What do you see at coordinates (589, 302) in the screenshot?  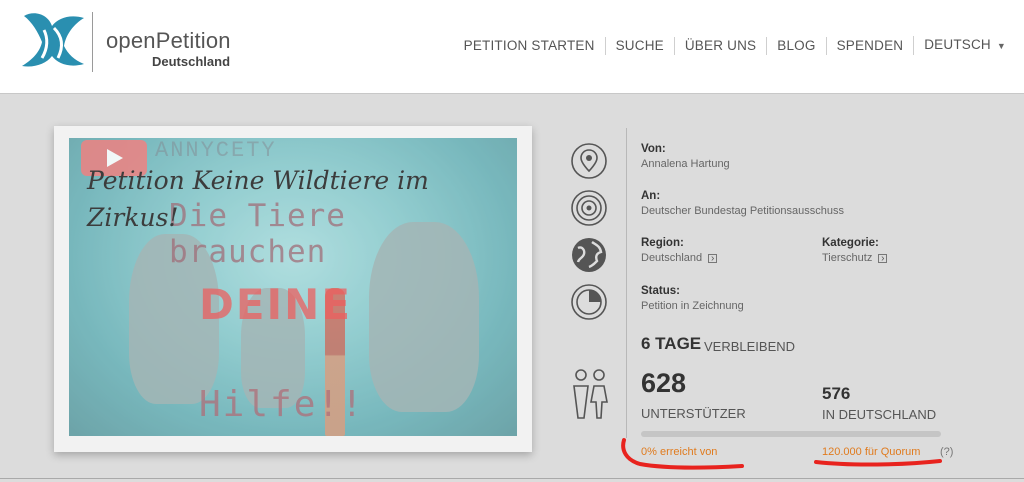 I see `clock-icon` at bounding box center [589, 302].